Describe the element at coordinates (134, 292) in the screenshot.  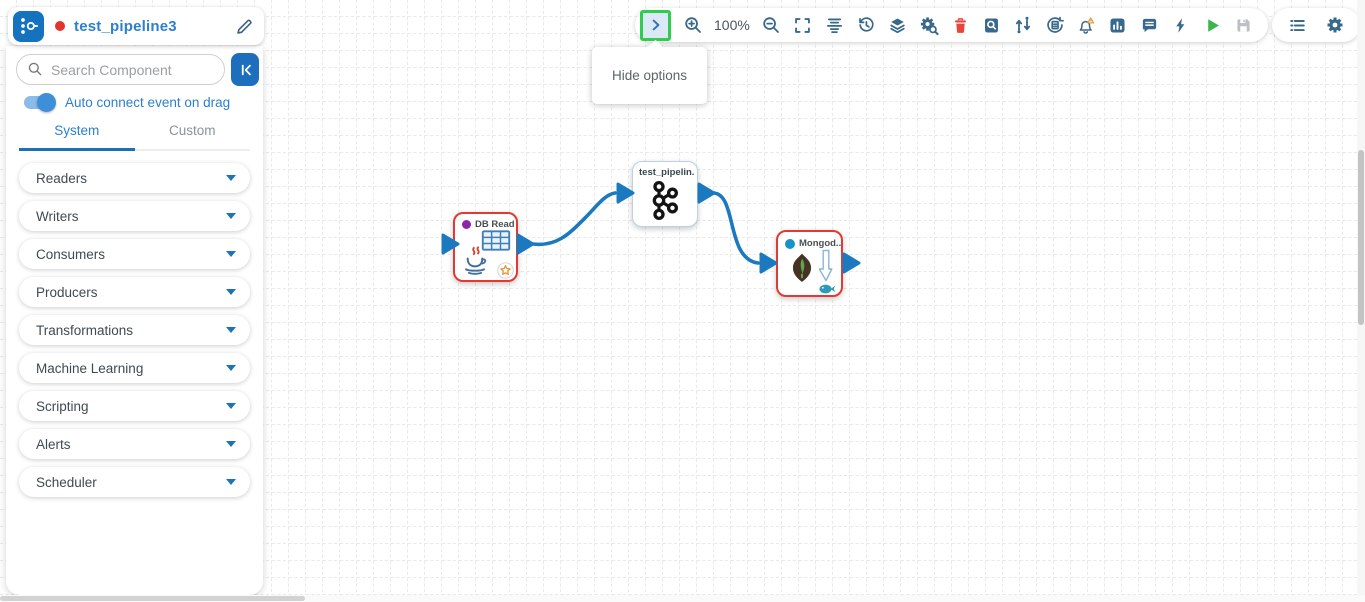
I see `category-producers: Producers` at that location.